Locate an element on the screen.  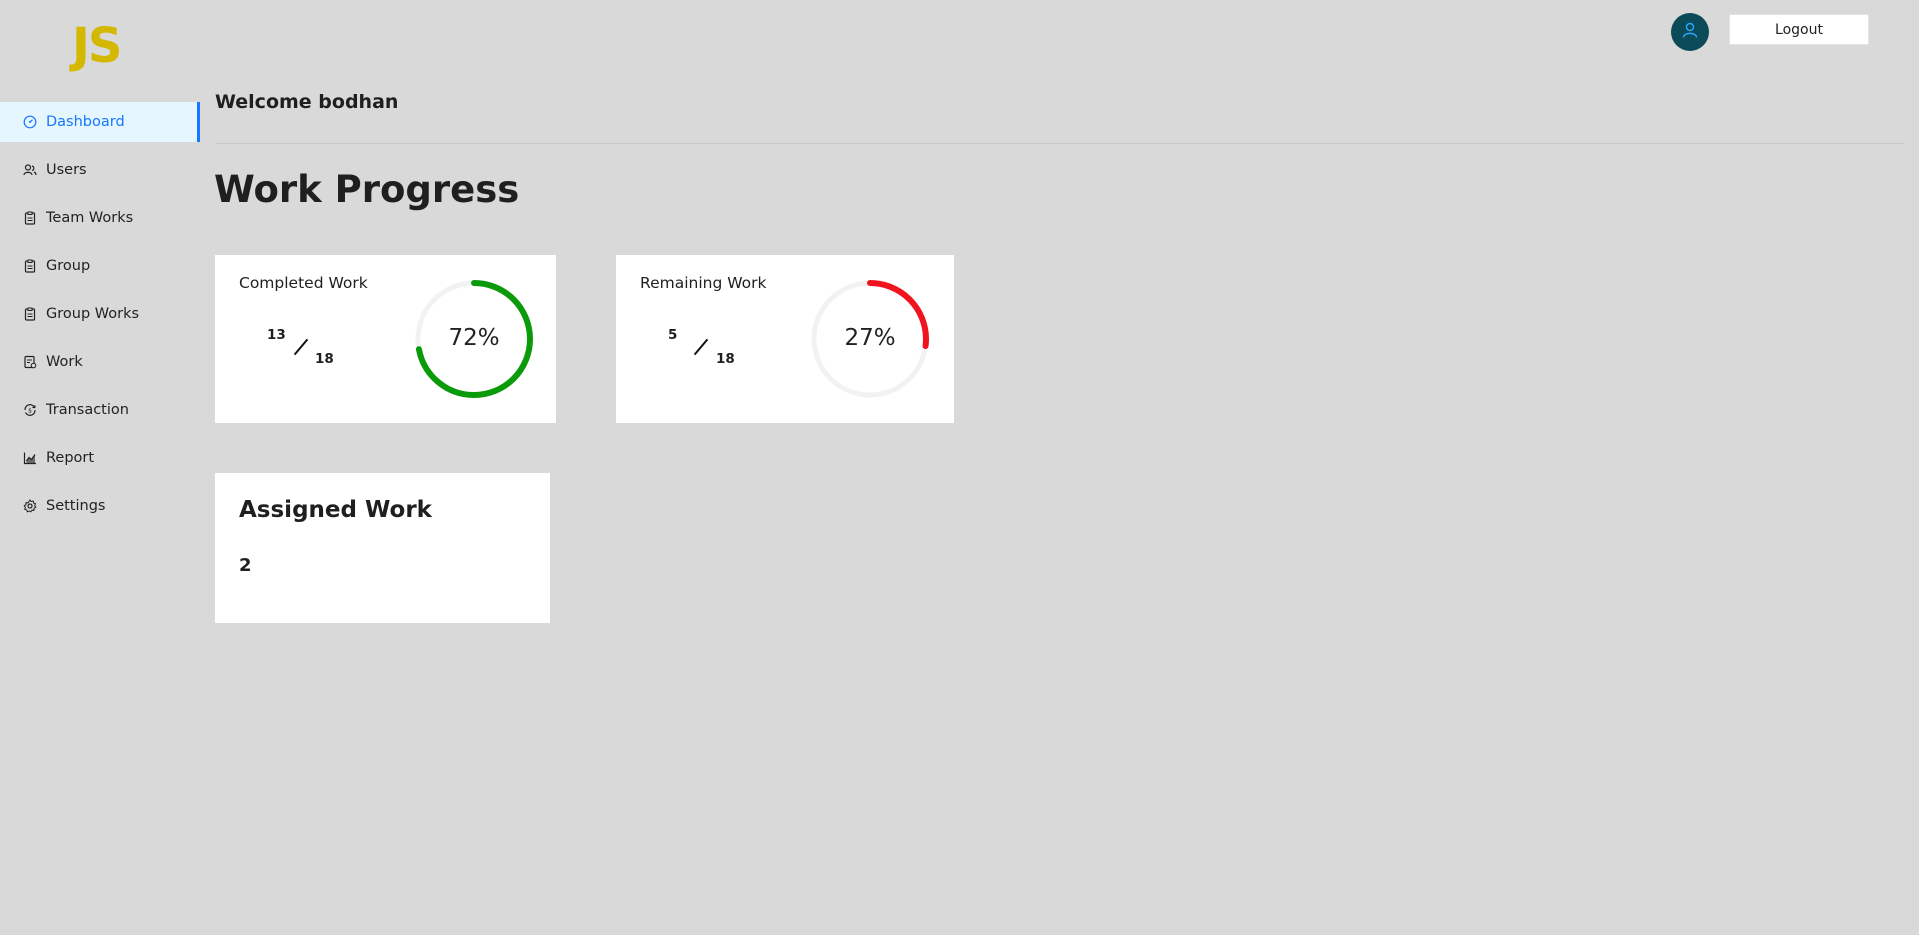
remaining-total: 18 is located at coordinates (725, 359).